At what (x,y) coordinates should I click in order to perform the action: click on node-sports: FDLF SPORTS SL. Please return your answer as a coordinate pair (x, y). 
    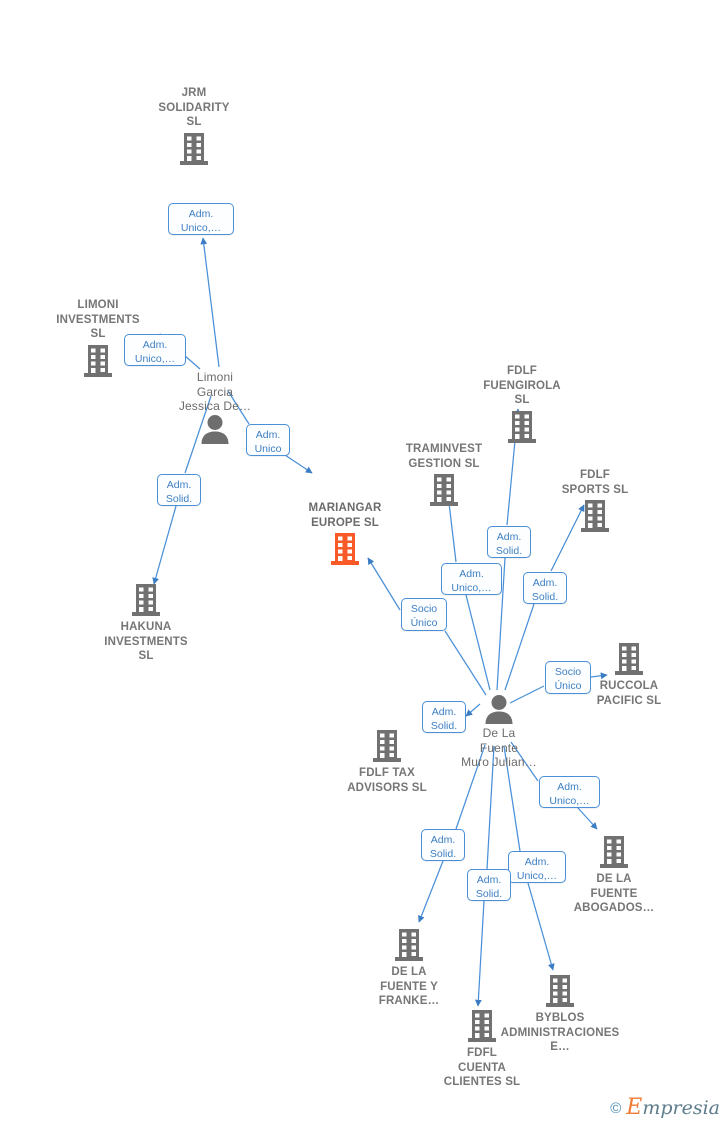
    Looking at the image, I should click on (595, 500).